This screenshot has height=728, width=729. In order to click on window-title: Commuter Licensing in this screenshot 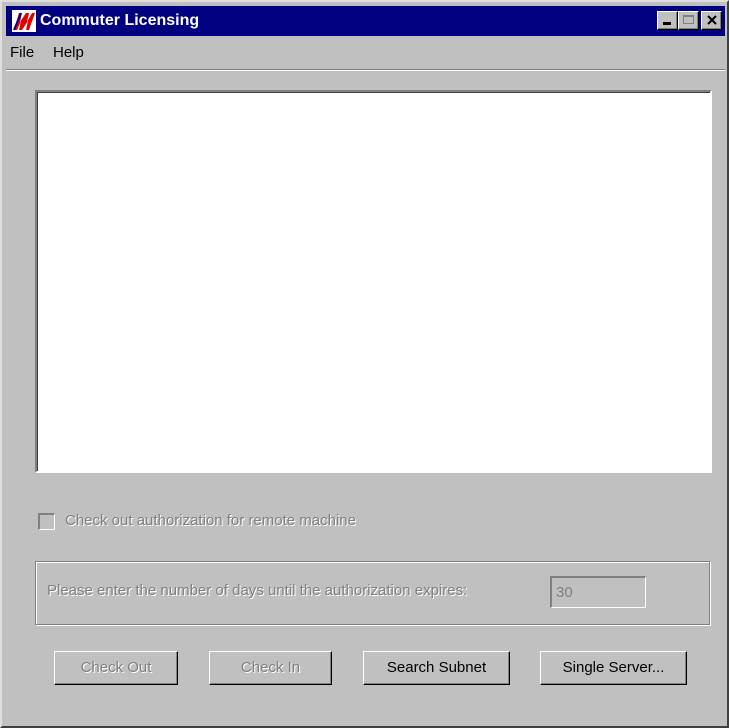, I will do `click(120, 20)`.